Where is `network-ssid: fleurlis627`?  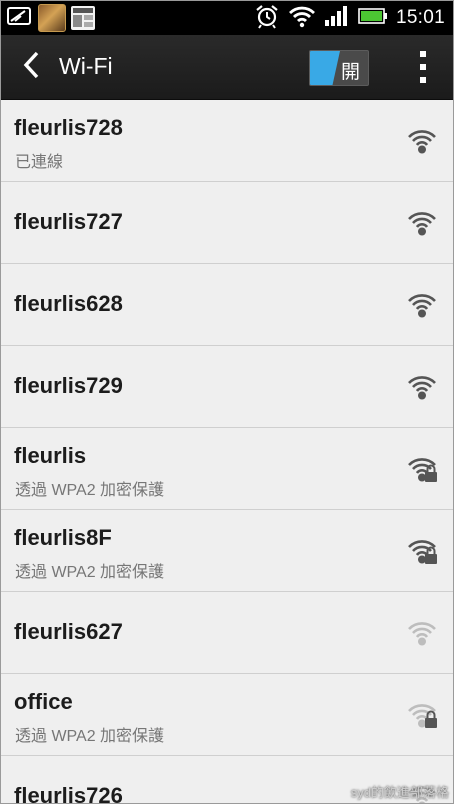
network-ssid: fleurlis627 is located at coordinates (68, 631).